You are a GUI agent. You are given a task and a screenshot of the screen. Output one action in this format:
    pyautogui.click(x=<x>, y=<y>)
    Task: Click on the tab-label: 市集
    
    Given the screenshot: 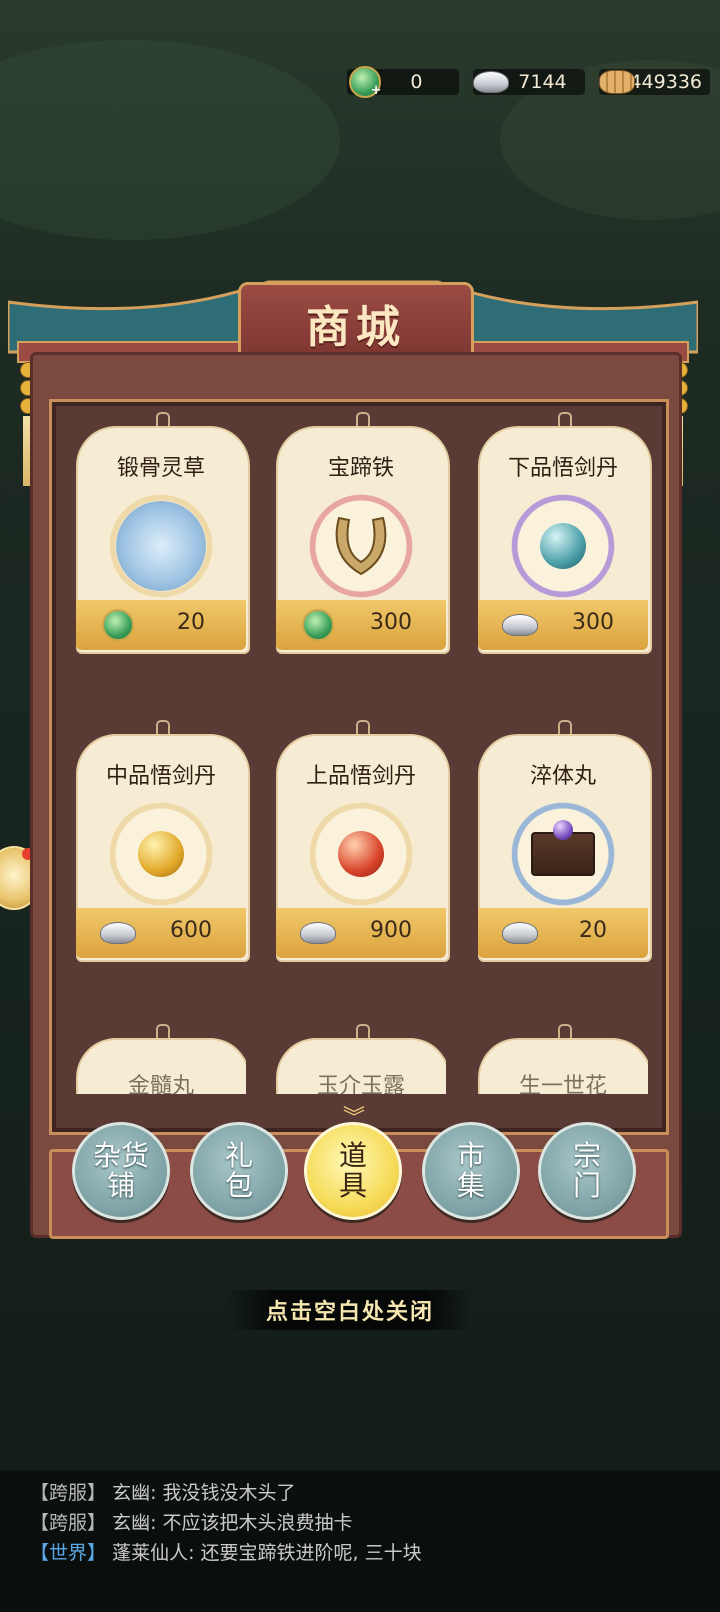 What is the action you would take?
    pyautogui.click(x=470, y=1170)
    